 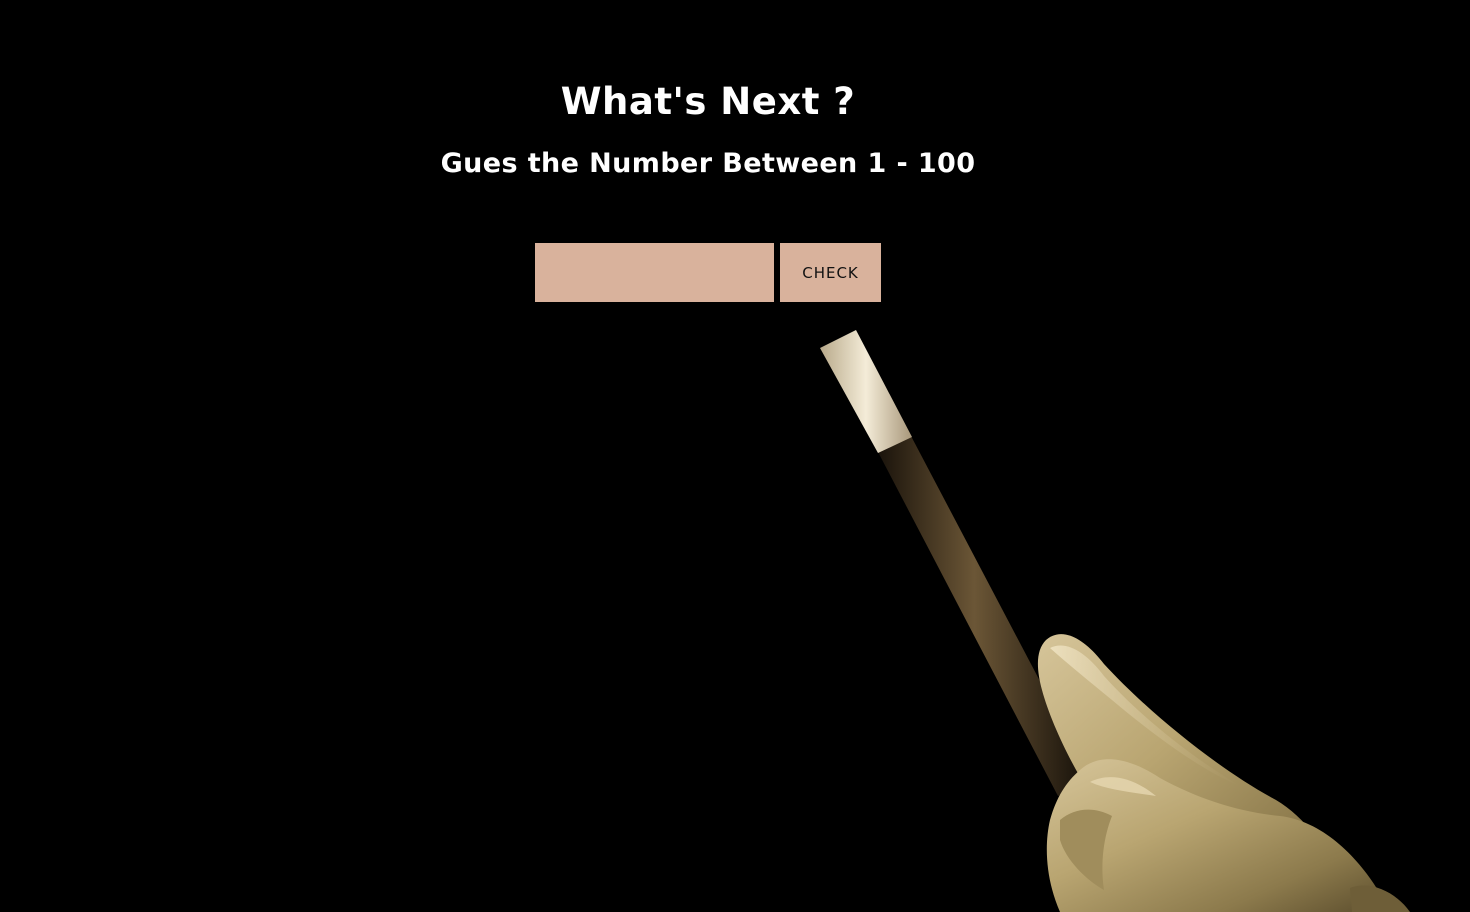 What do you see at coordinates (985, 616) in the screenshot?
I see `wand-shaft` at bounding box center [985, 616].